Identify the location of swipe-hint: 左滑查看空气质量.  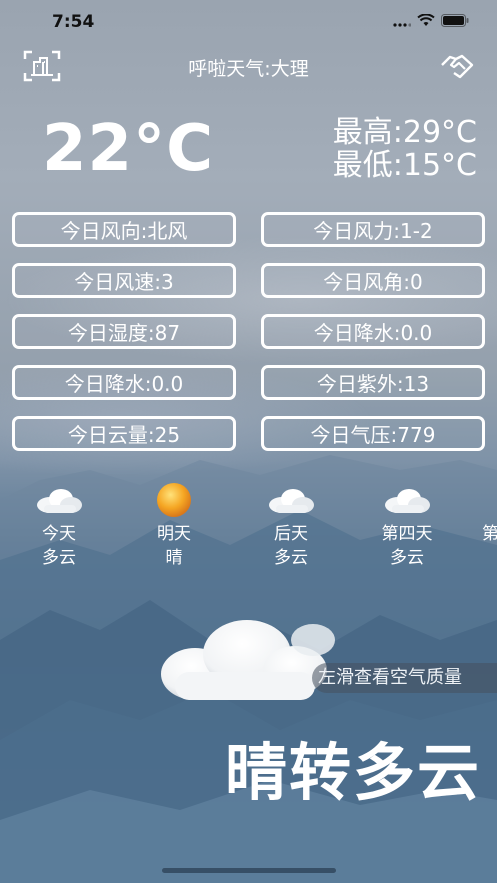
(404, 678).